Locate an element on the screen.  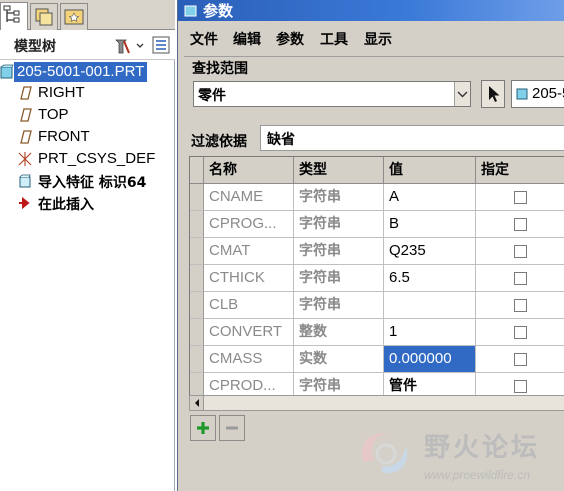
table-row: CTHICK 字符串 6.5 is located at coordinates (377, 278).